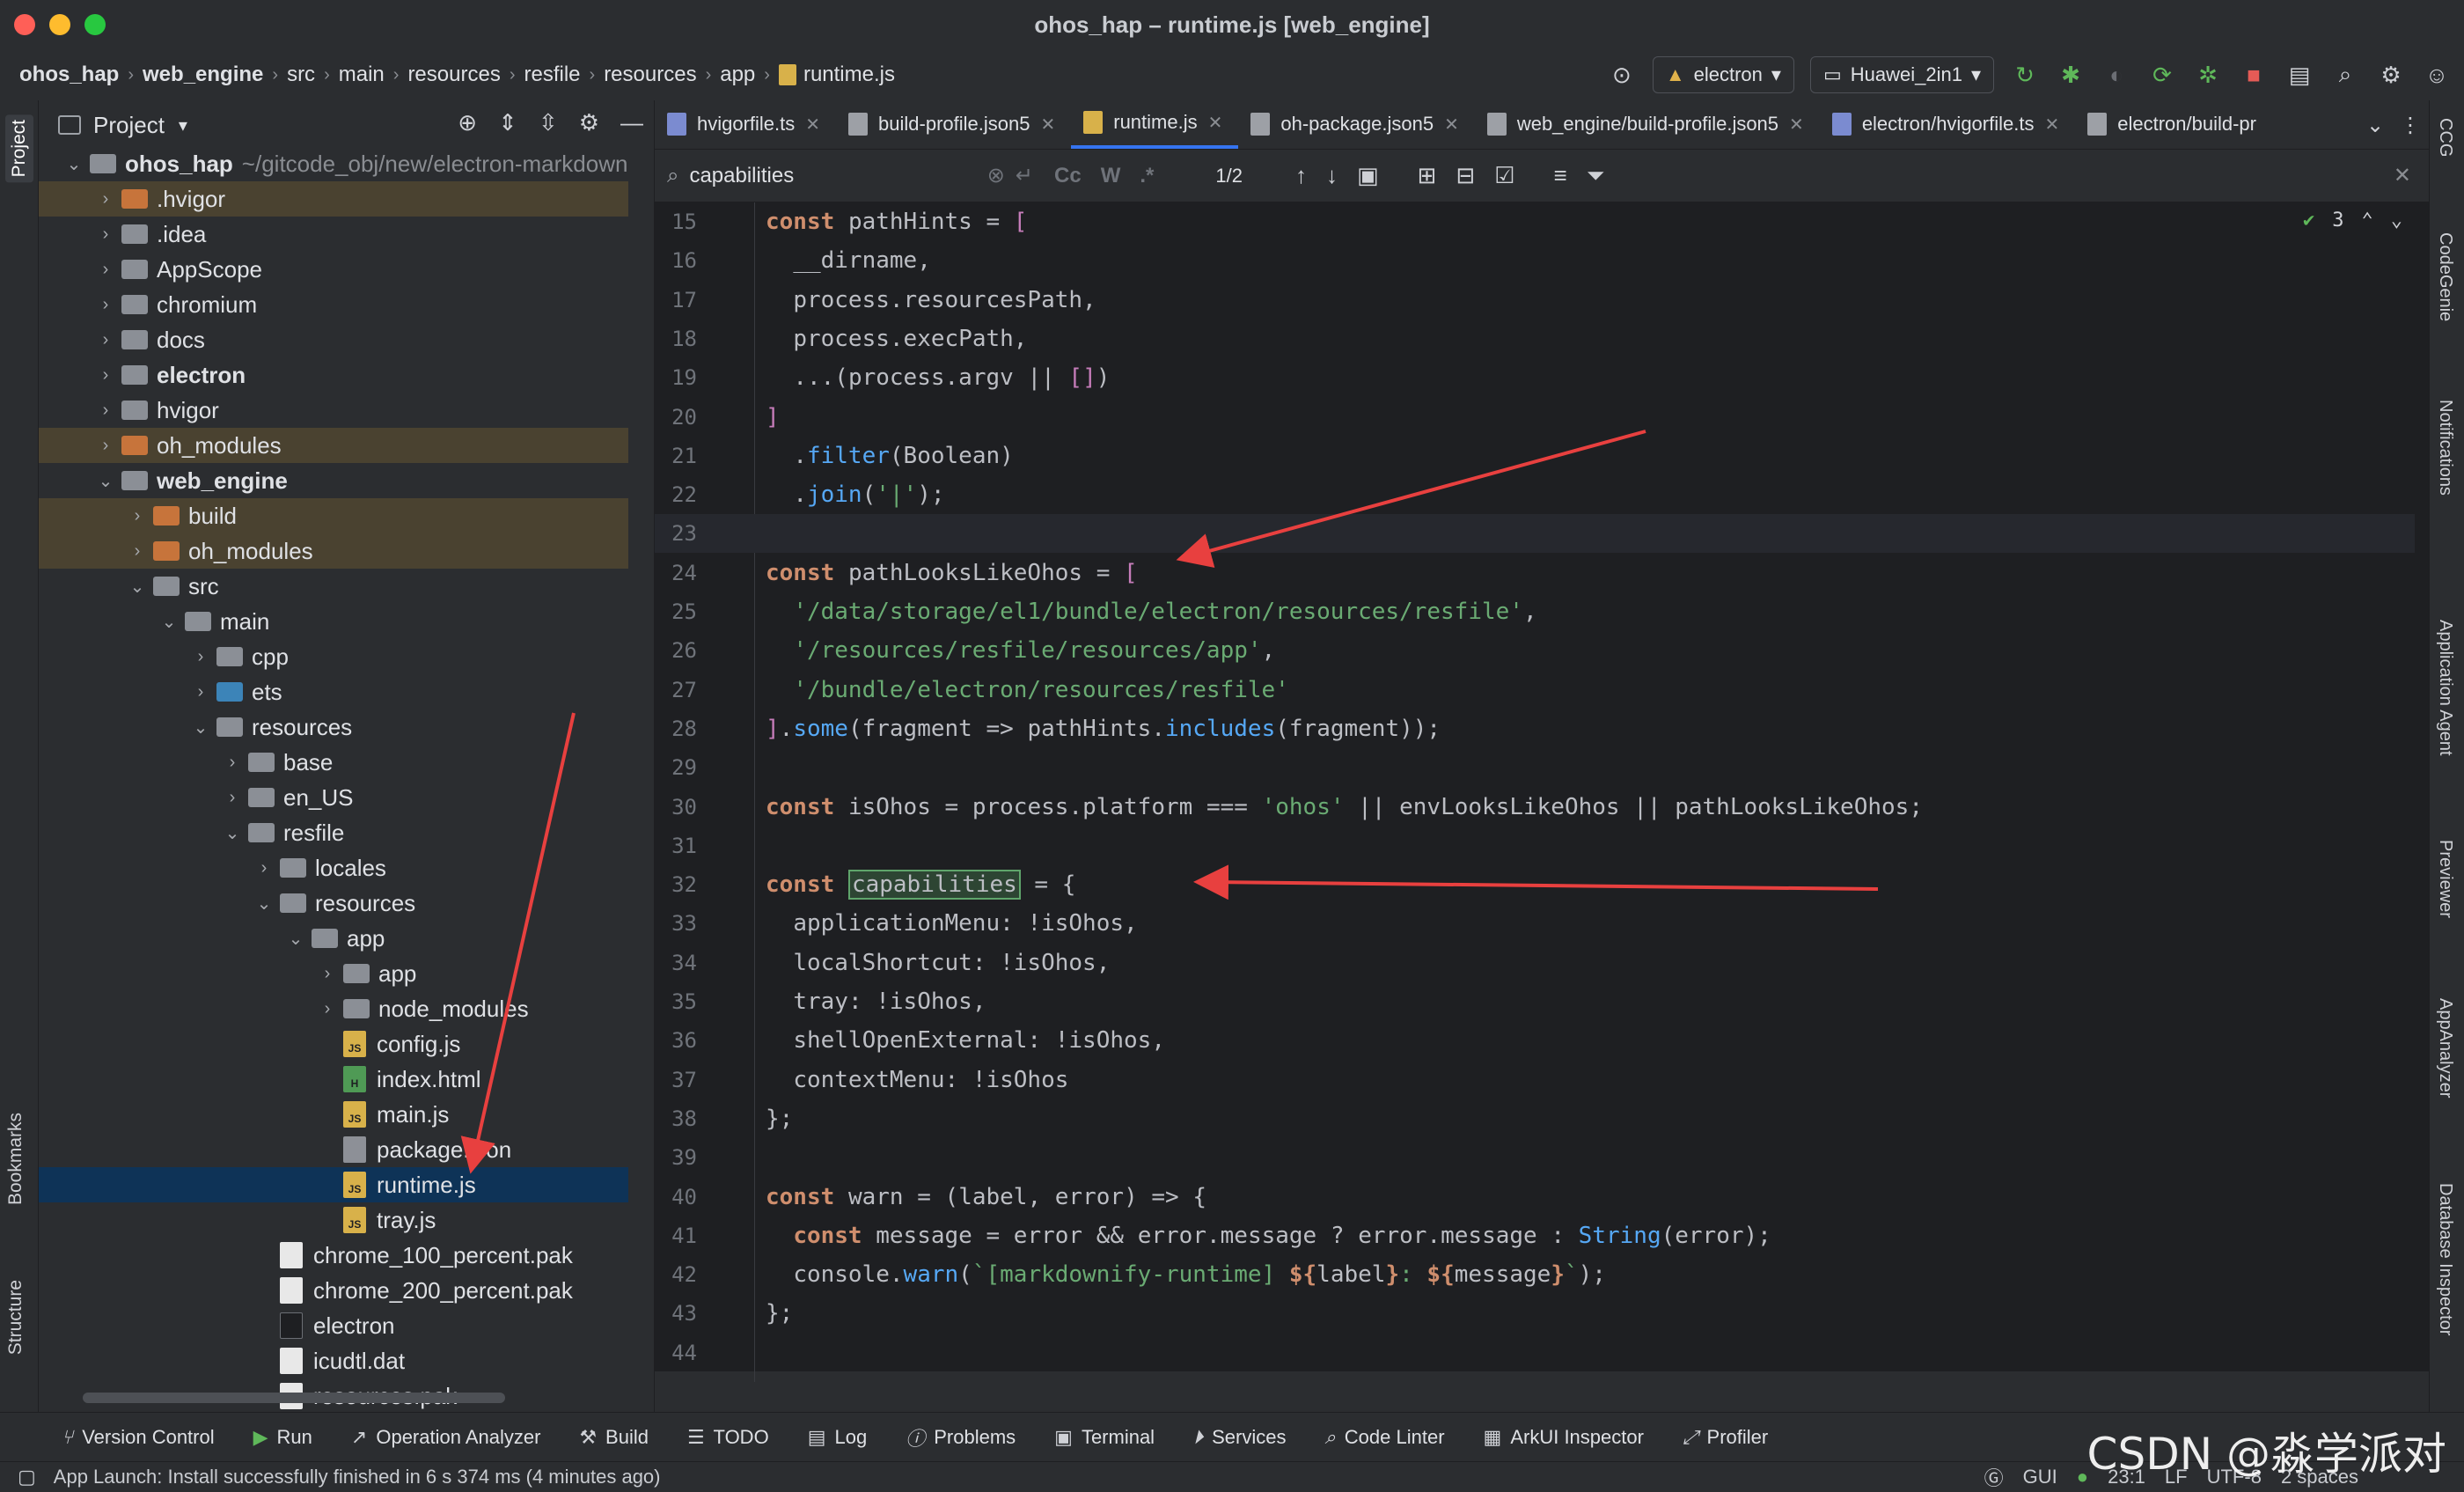  Describe the element at coordinates (2445, 448) in the screenshot. I see `notifications-tool-tab: Notifications` at that location.